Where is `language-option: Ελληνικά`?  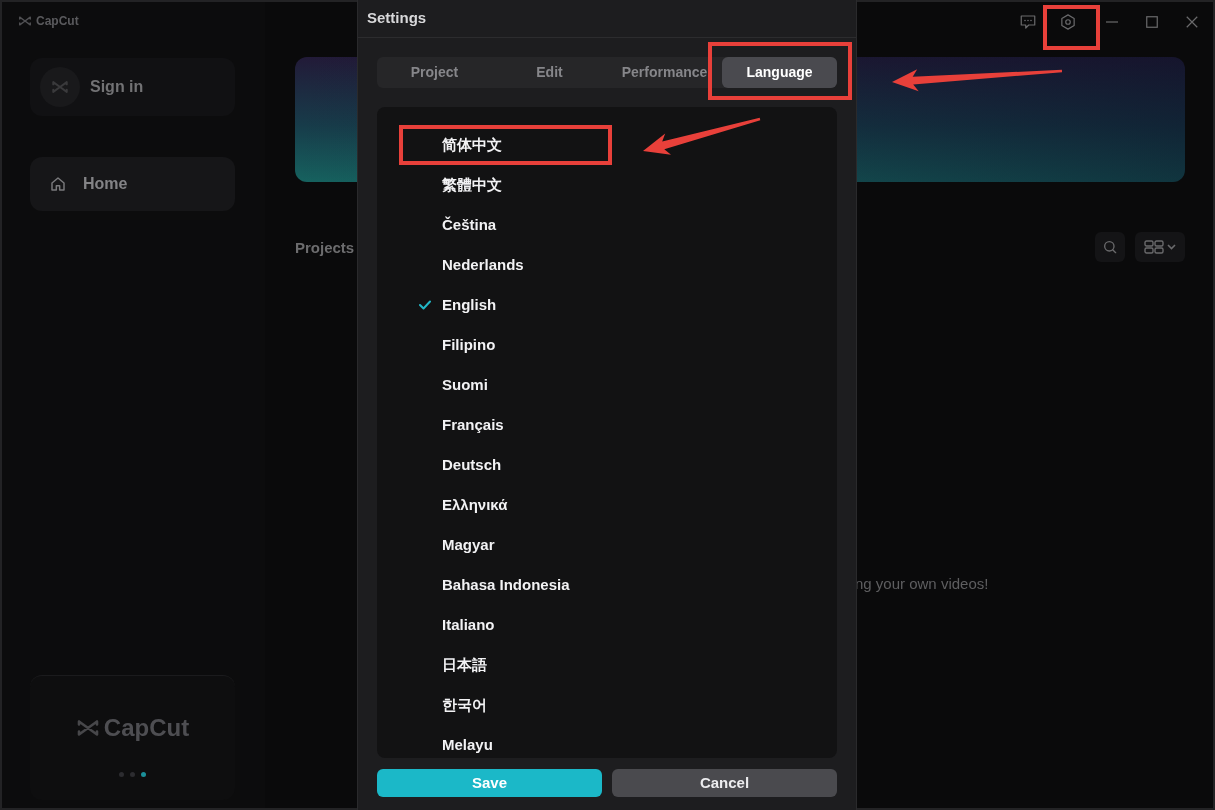 language-option: Ελληνικά is located at coordinates (505, 505).